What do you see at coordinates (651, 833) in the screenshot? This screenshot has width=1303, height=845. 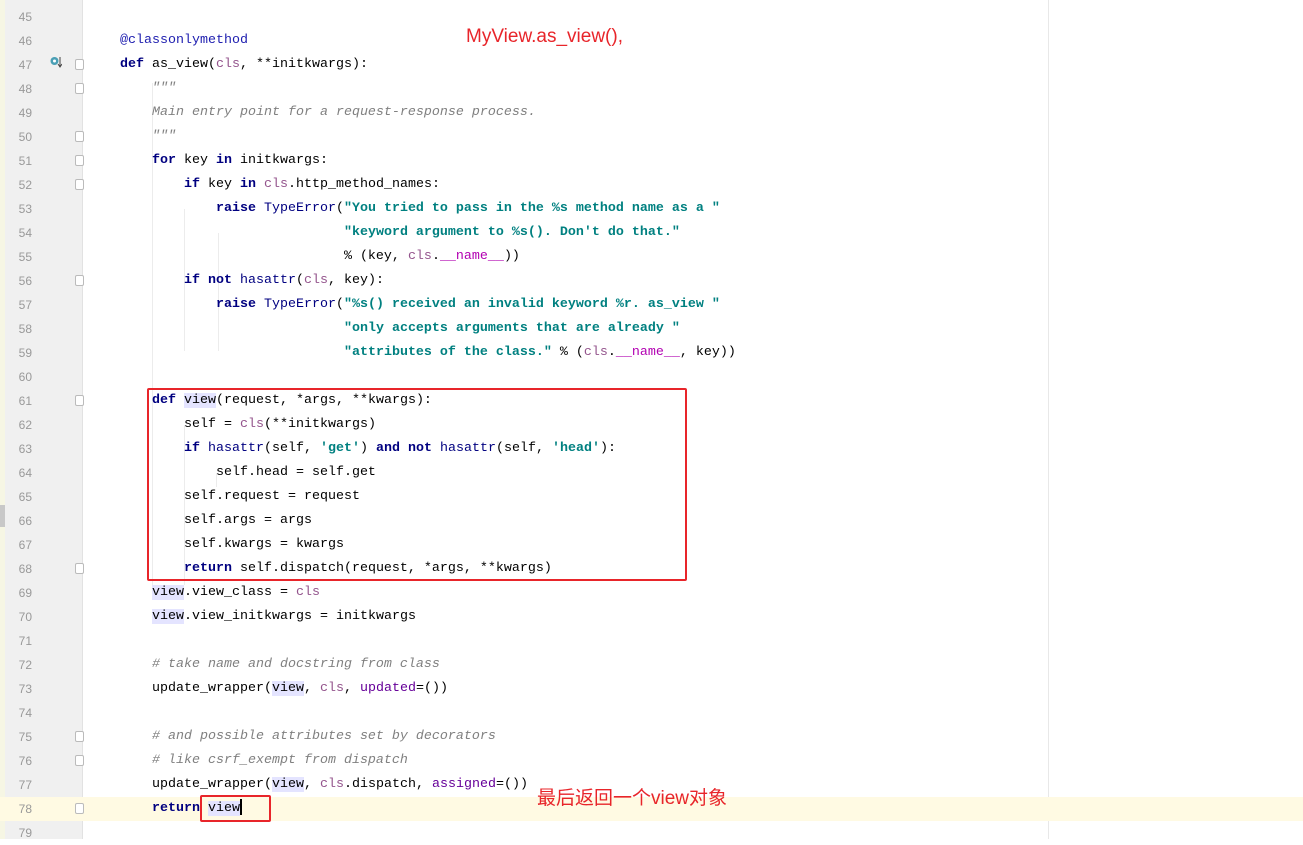 I see `code-line: 79` at bounding box center [651, 833].